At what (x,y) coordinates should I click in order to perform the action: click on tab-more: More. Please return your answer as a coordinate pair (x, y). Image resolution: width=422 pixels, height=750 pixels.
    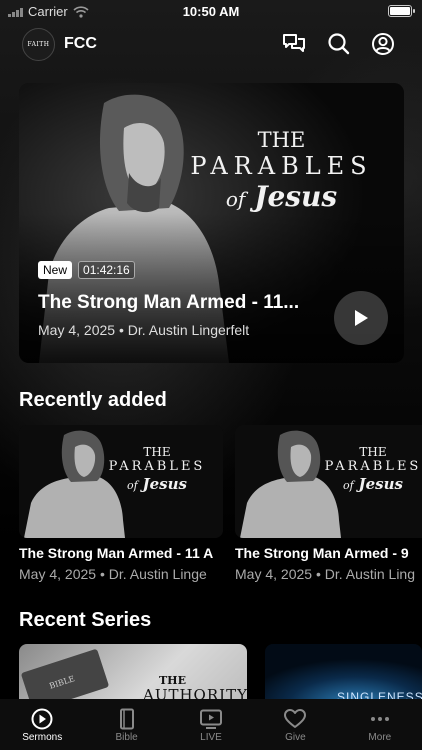
    Looking at the image, I should click on (380, 724).